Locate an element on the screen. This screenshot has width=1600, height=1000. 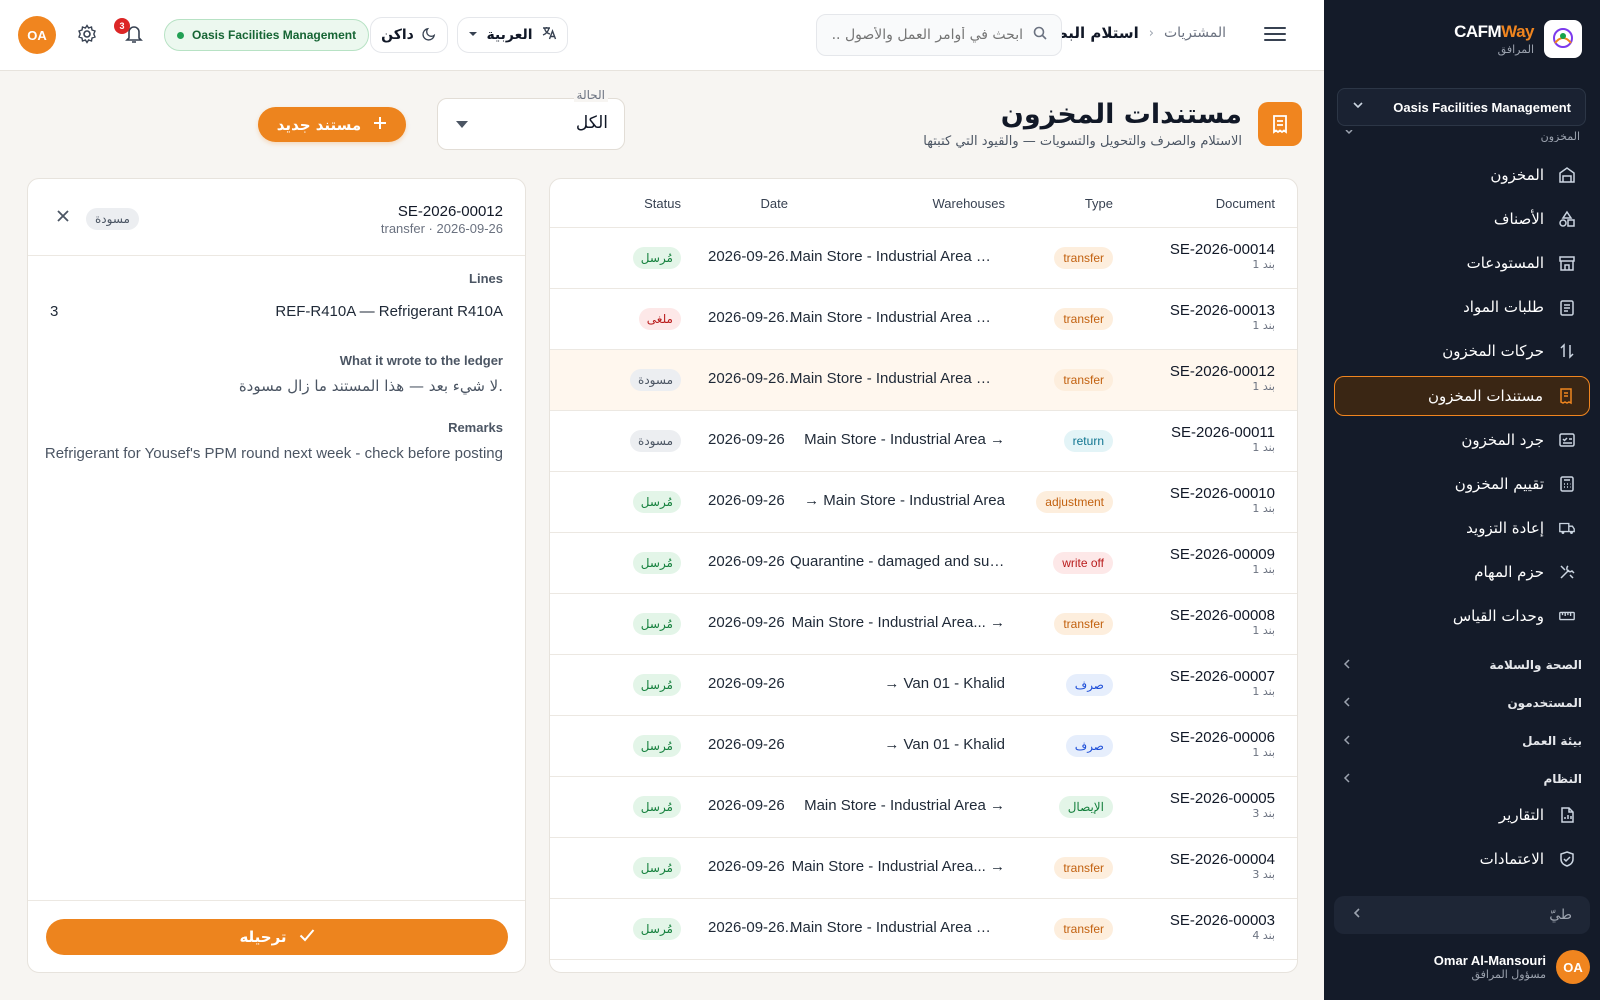
sidebar-item-2: المستودعات is located at coordinates (1462, 263).